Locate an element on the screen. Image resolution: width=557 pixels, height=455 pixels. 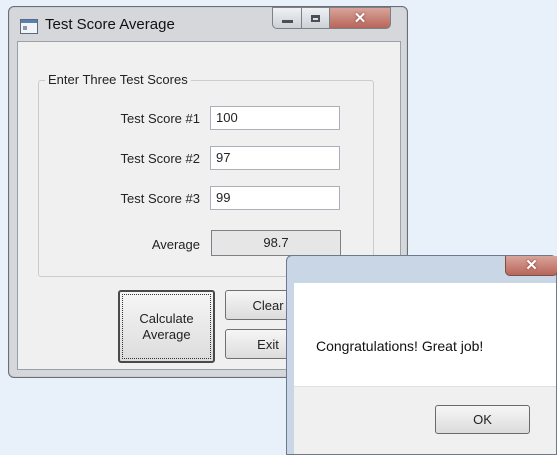
message-text: Congratulations! Great job! is located at coordinates (400, 346).